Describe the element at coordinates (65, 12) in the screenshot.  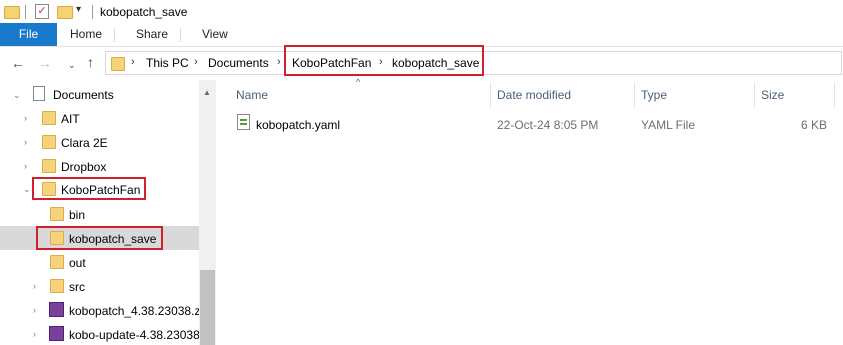
I see `new-folder-icon` at that location.